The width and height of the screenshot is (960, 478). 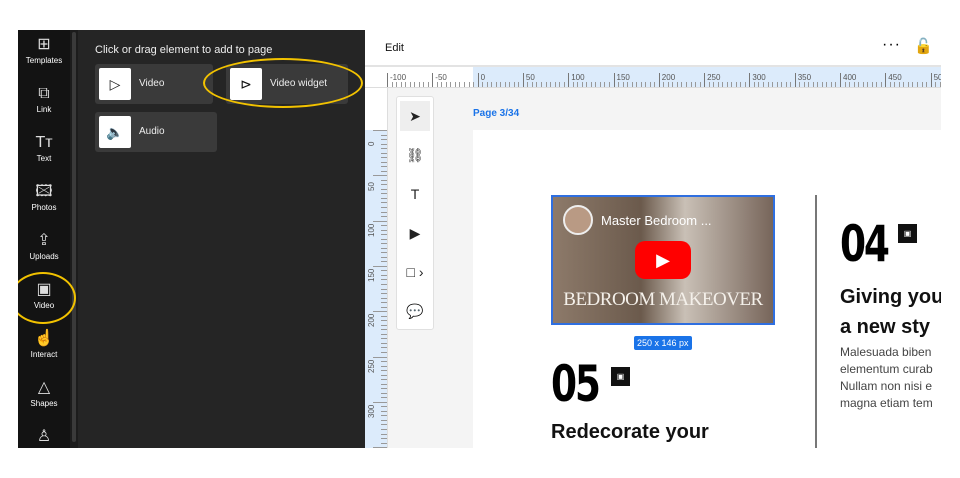 What do you see at coordinates (44, 338) in the screenshot?
I see `interact-icon: ☝` at bounding box center [44, 338].